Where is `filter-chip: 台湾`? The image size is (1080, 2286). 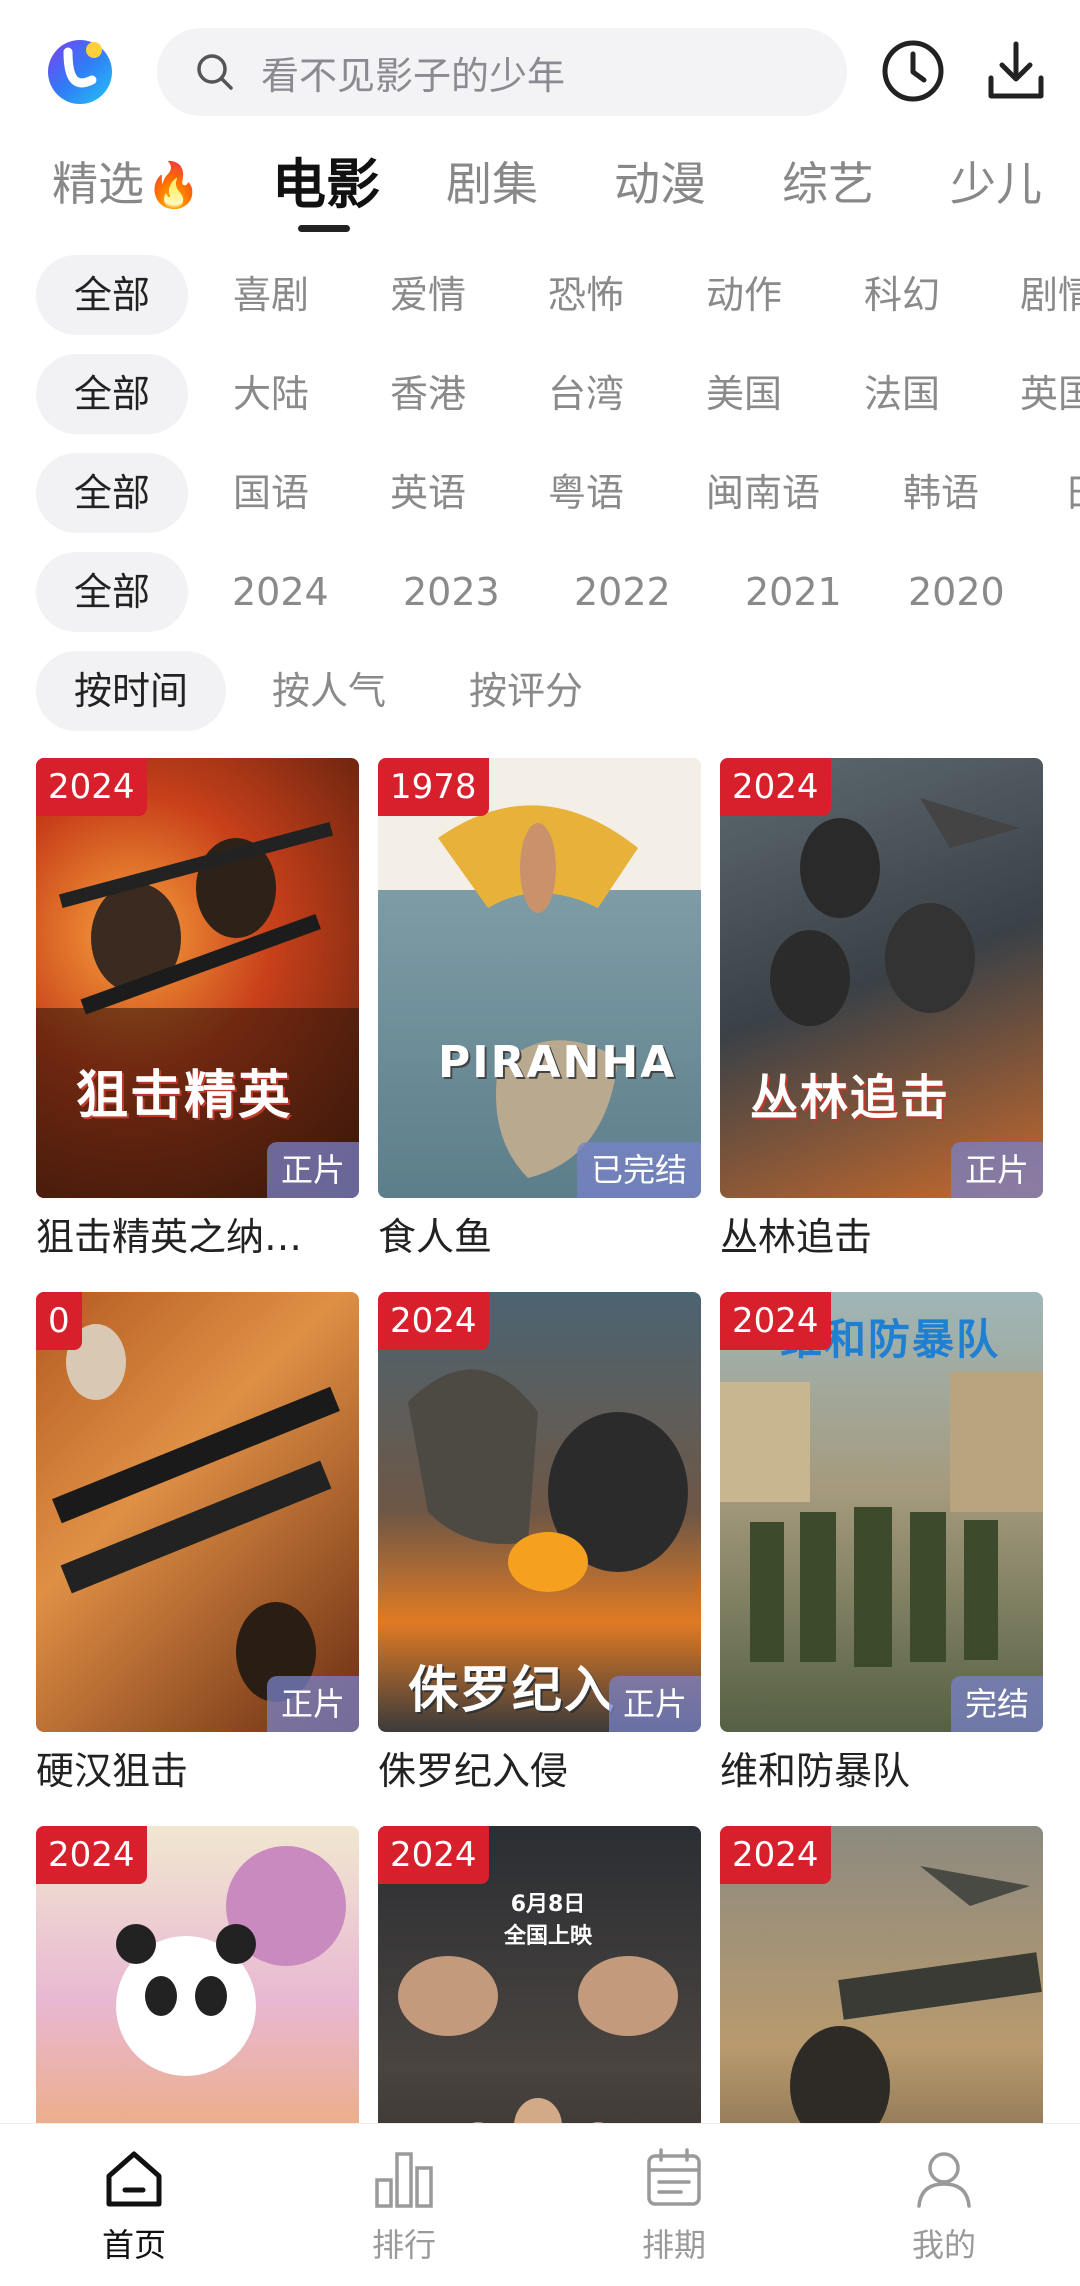 filter-chip: 台湾 is located at coordinates (586, 394).